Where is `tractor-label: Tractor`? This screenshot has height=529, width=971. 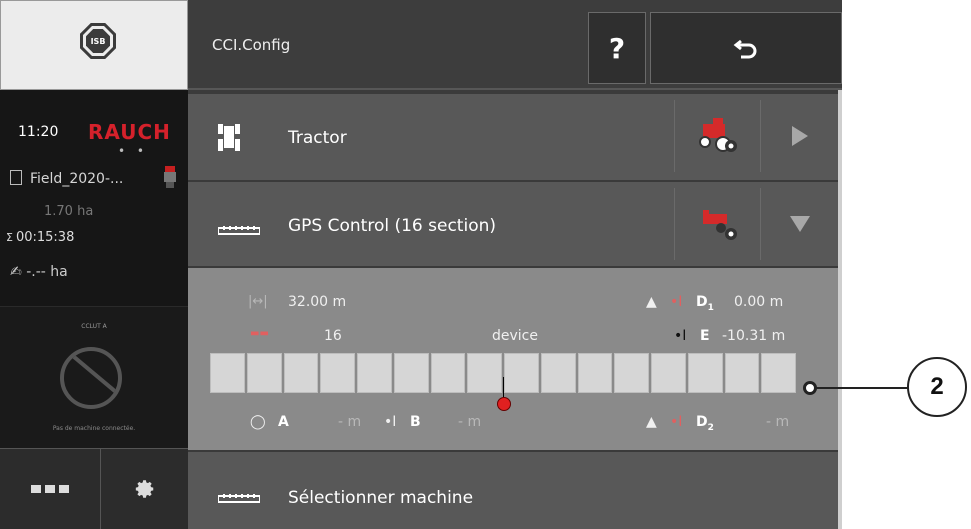
tractor-label: Tractor is located at coordinates (317, 138).